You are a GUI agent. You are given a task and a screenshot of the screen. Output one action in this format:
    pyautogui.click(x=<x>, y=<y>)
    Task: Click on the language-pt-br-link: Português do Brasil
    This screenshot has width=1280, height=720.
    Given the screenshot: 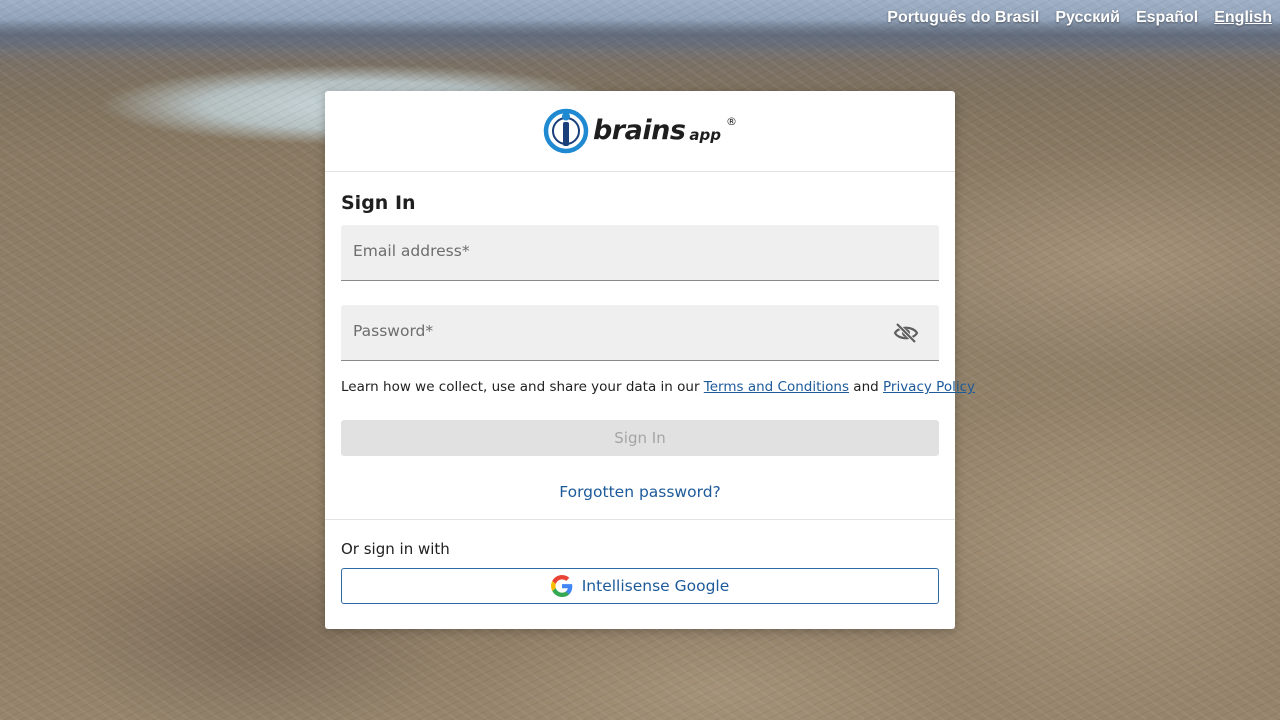 What is the action you would take?
    pyautogui.click(x=963, y=18)
    